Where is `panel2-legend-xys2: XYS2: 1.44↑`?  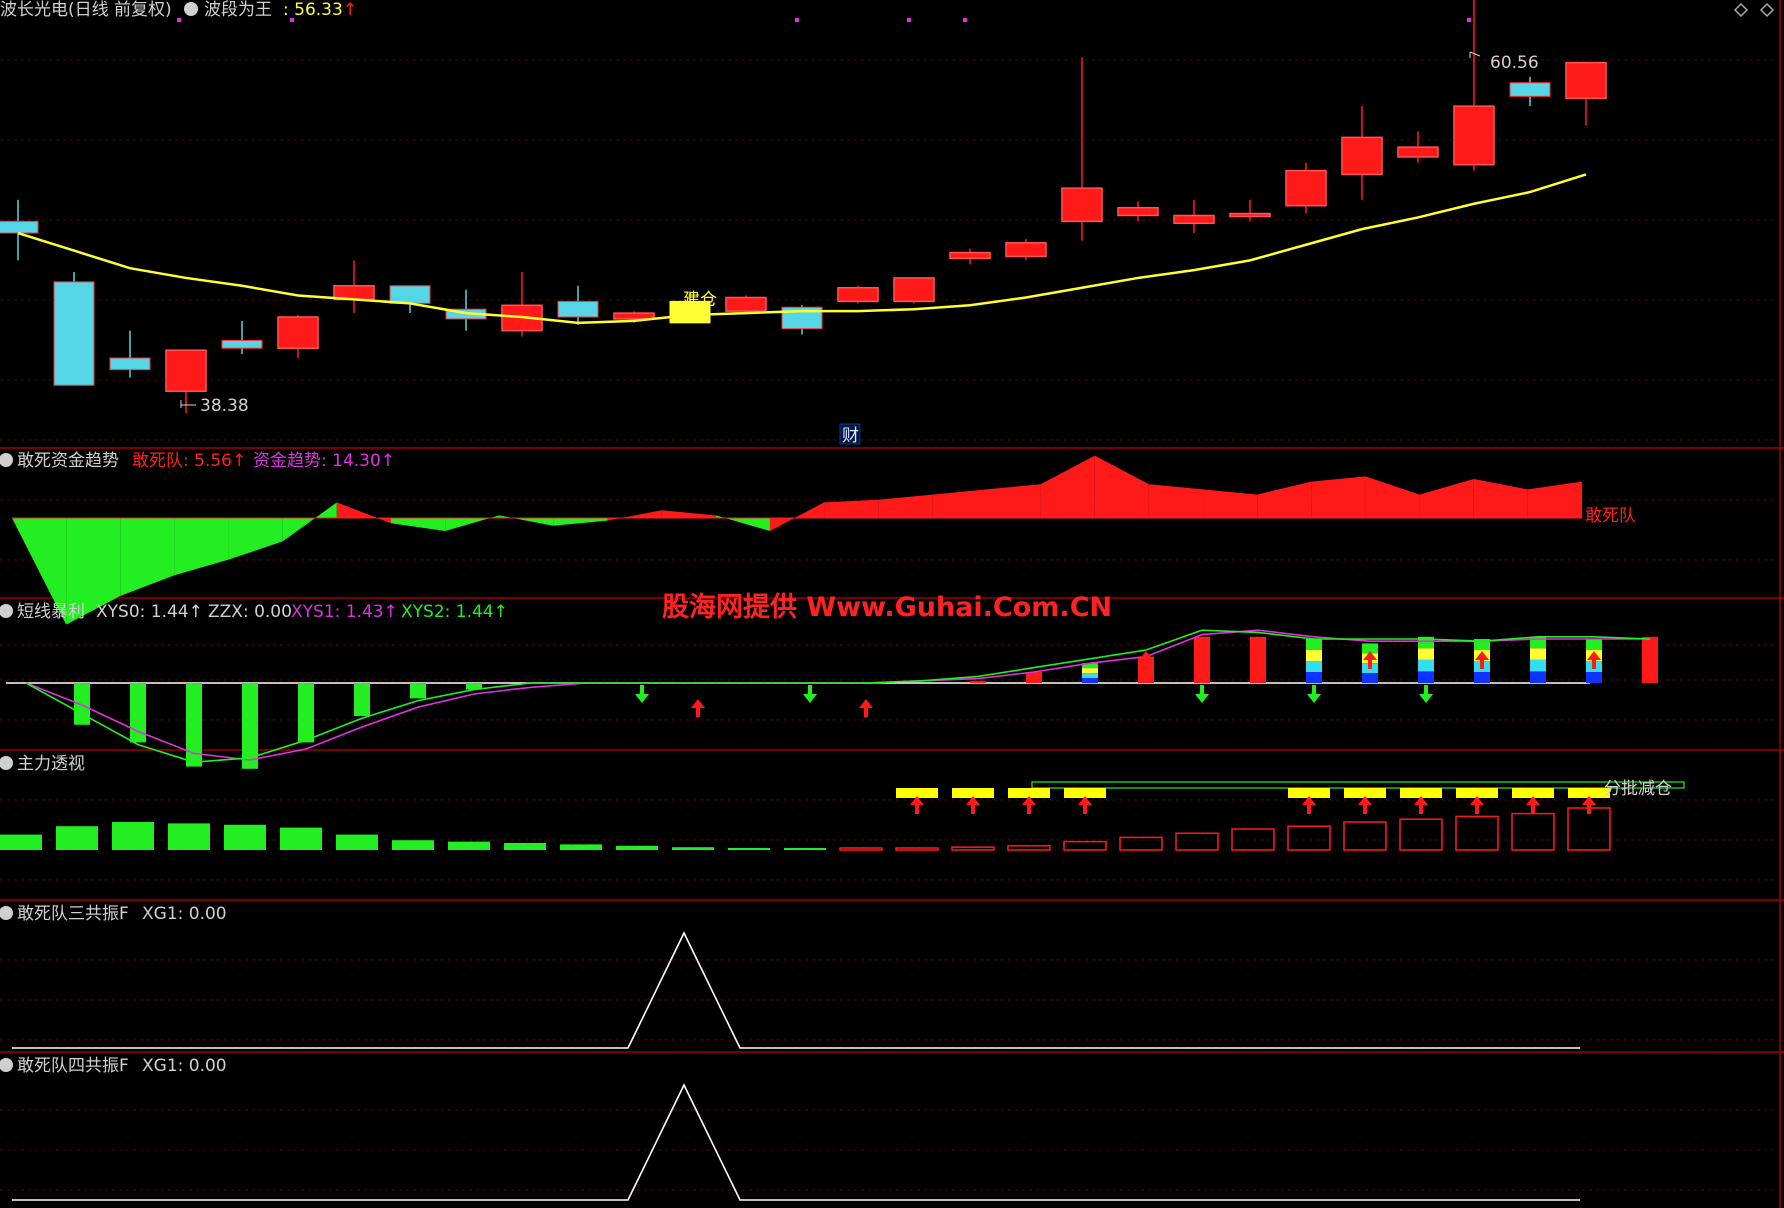
panel2-legend-xys2: XYS2: 1.44↑ is located at coordinates (454, 612).